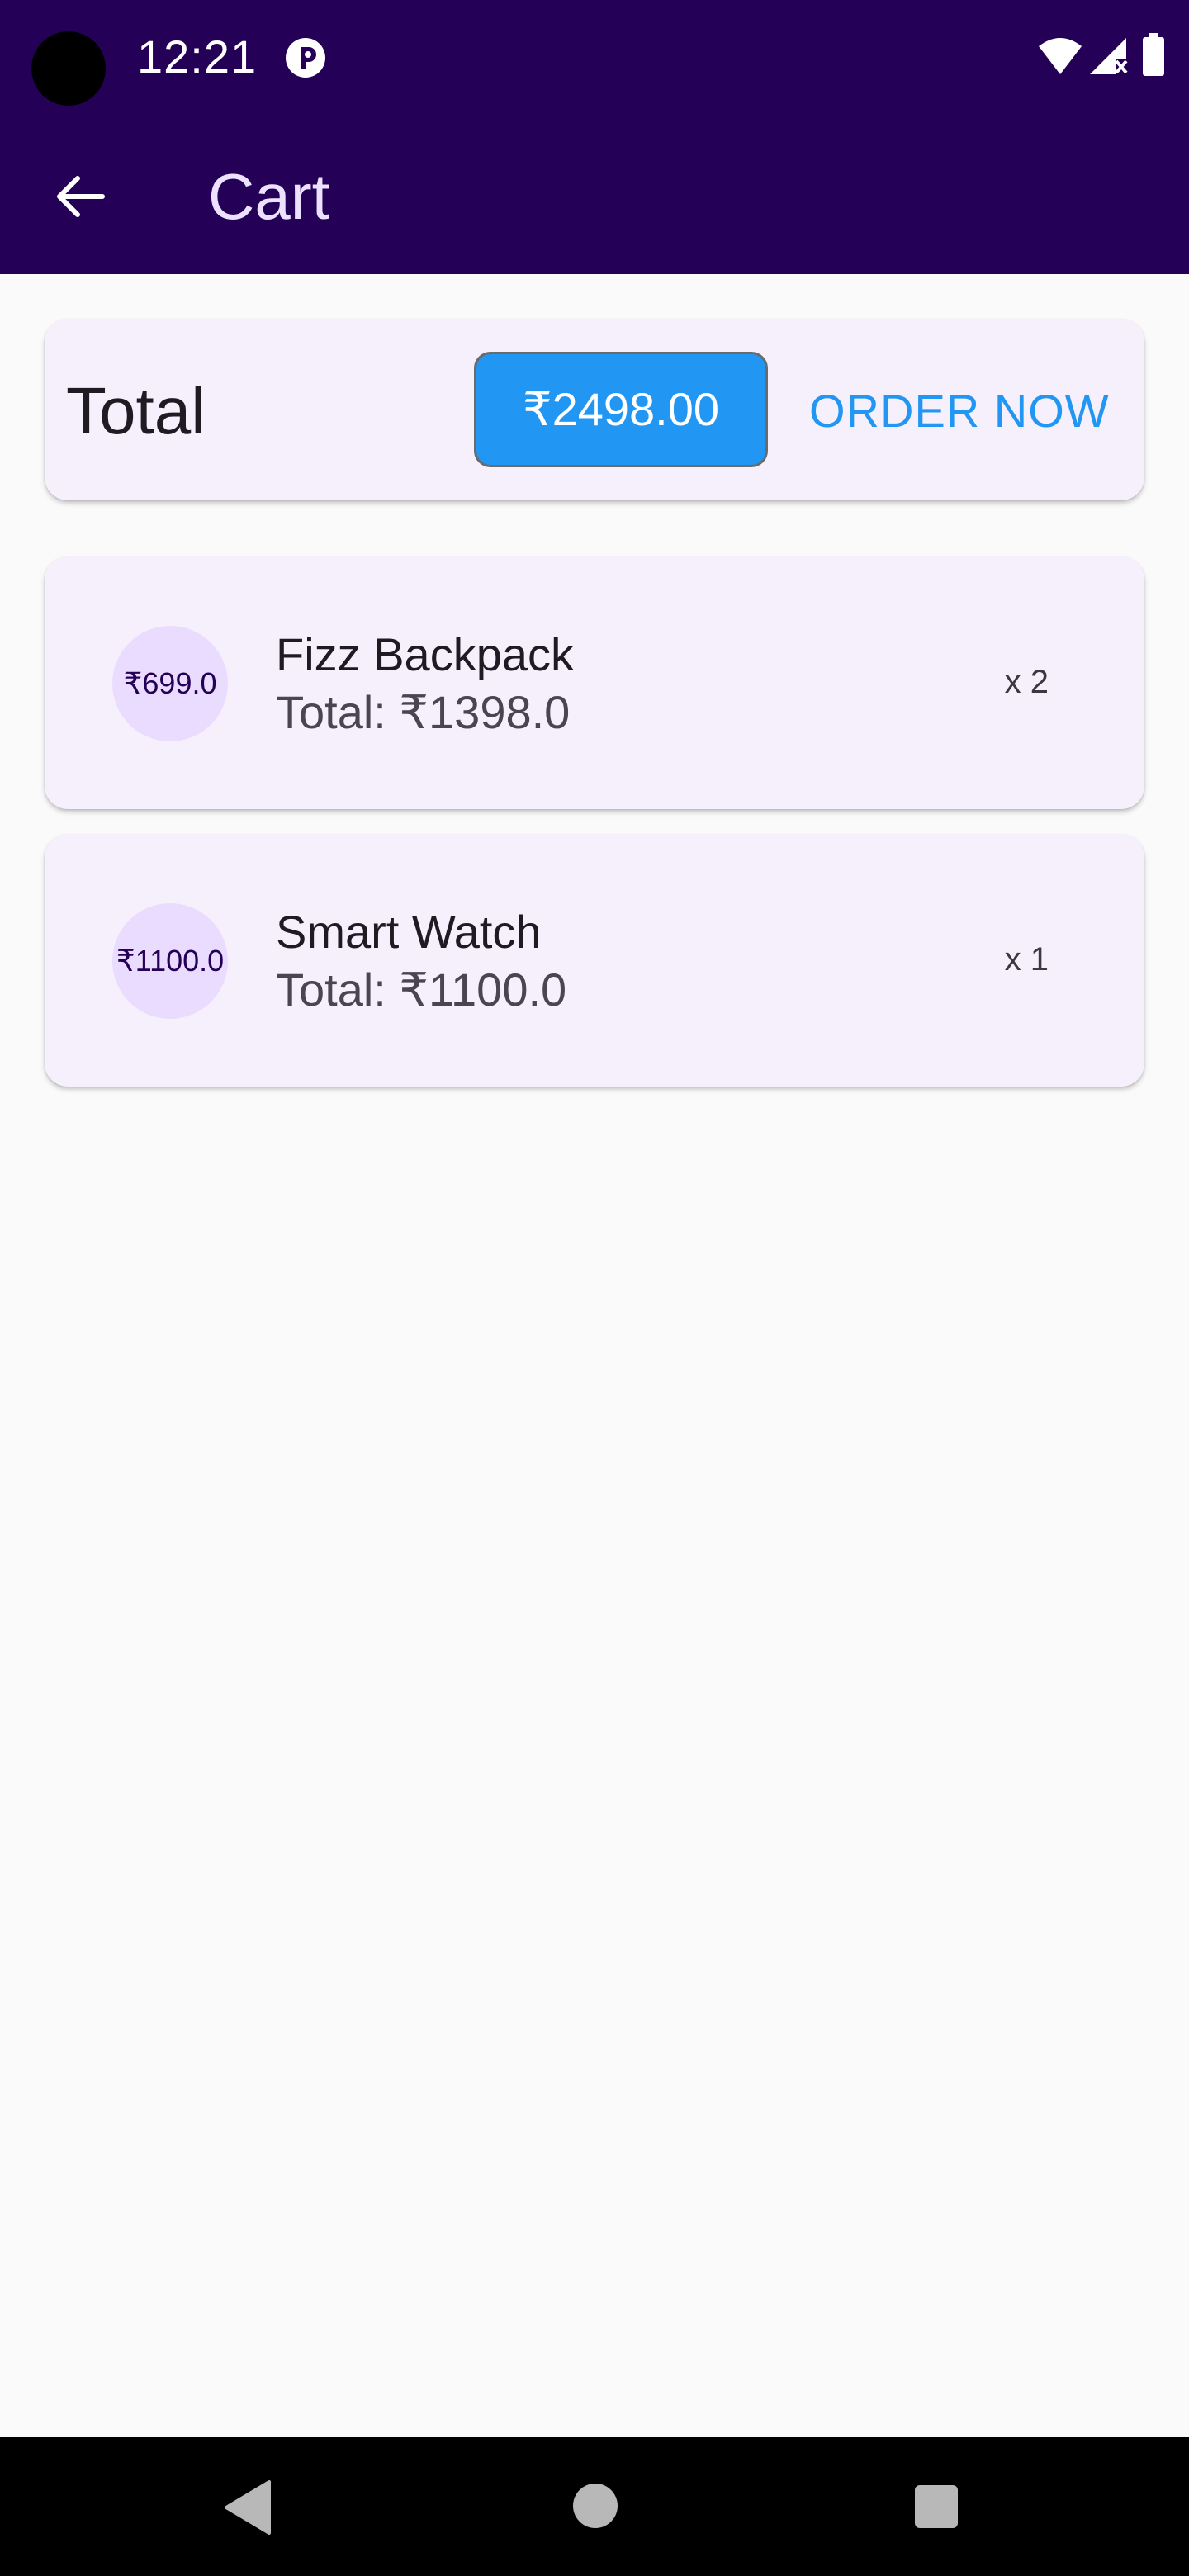 This screenshot has width=1189, height=2576. I want to click on wifi-icon, so click(1060, 56).